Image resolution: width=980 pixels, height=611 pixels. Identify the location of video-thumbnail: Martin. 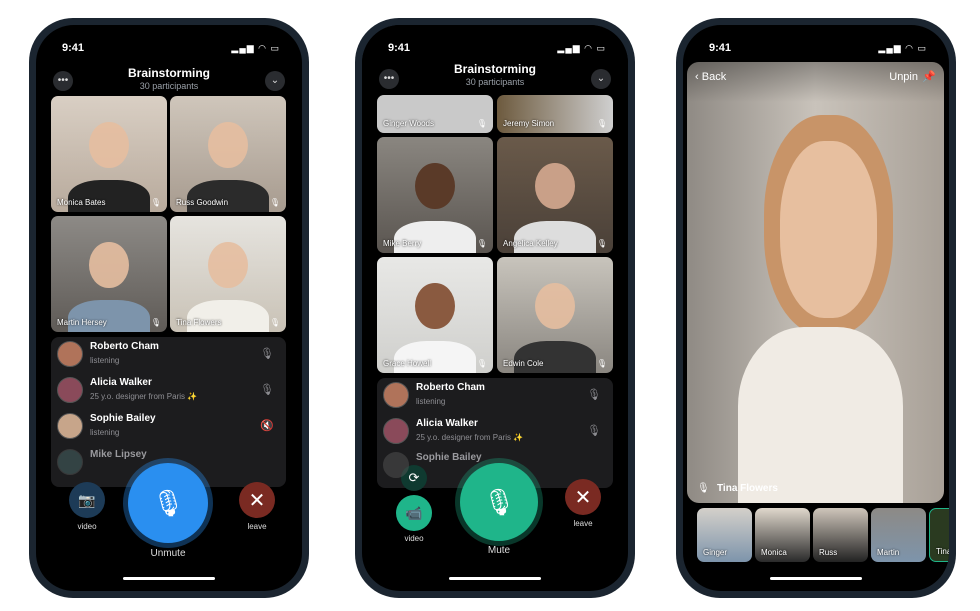
(898, 535).